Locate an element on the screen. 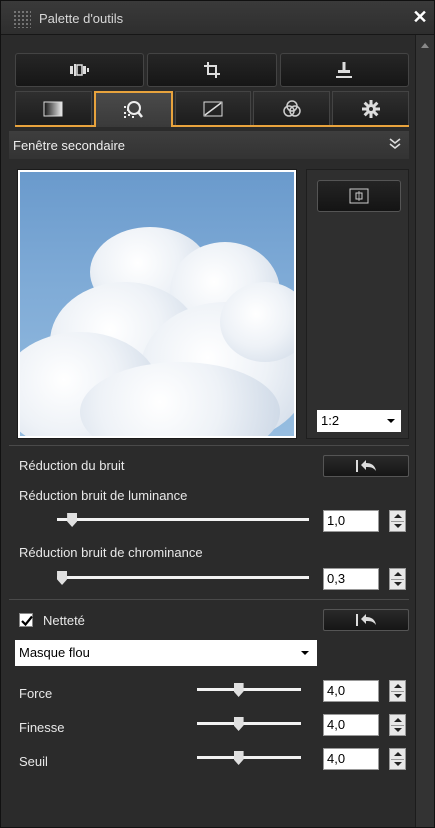 The image size is (435, 828). force-label: Force is located at coordinates (36, 693).